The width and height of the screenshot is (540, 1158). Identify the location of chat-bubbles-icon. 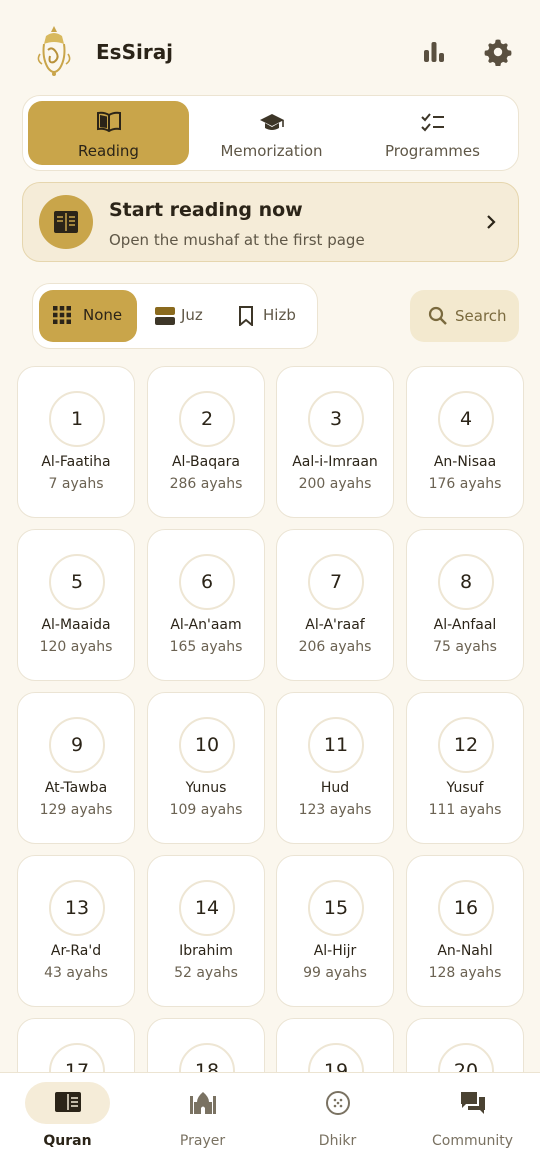
(472, 1103).